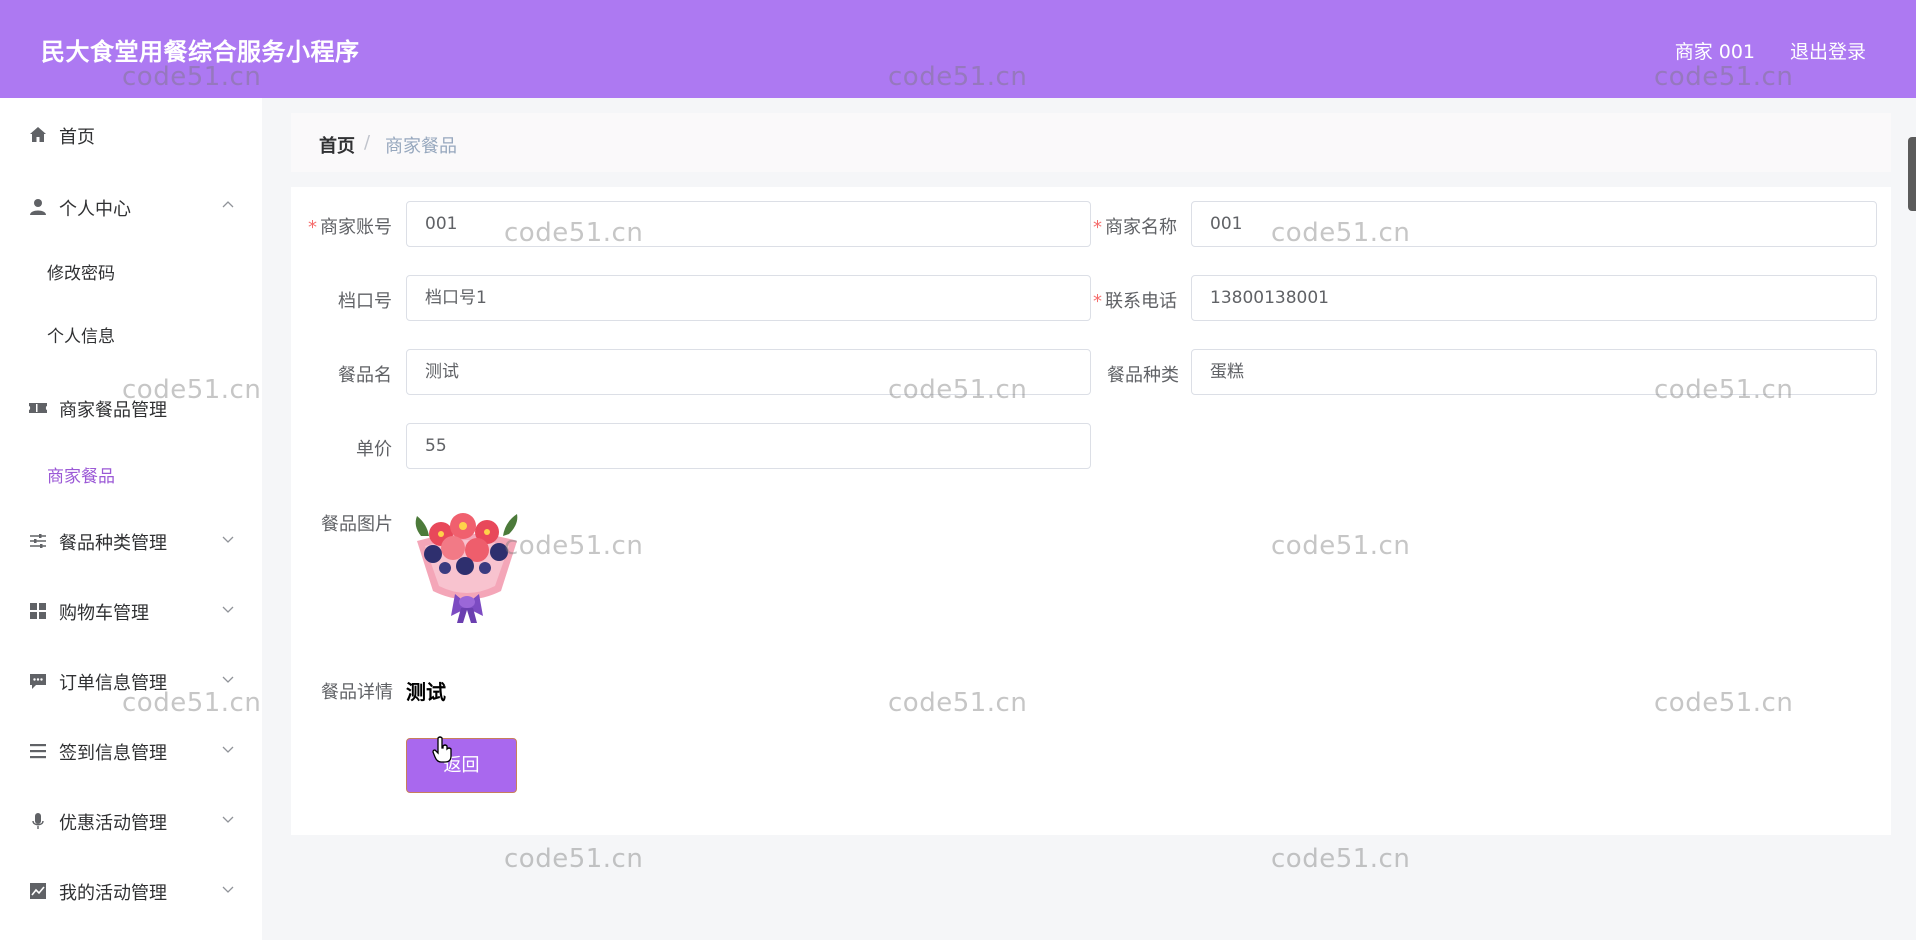 The image size is (1916, 940). Describe the element at coordinates (131, 473) in the screenshot. I see `sidebar-item-merchant-food: 商家餐品` at that location.